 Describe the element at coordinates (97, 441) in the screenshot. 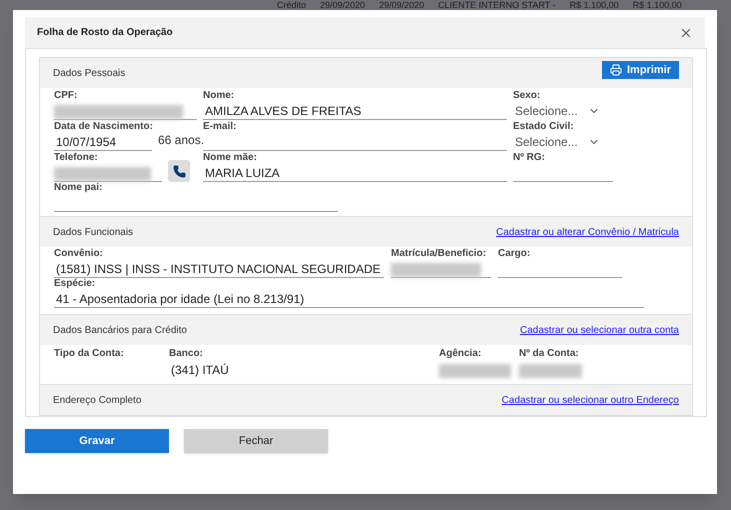

I see `save-button: Gravar` at that location.